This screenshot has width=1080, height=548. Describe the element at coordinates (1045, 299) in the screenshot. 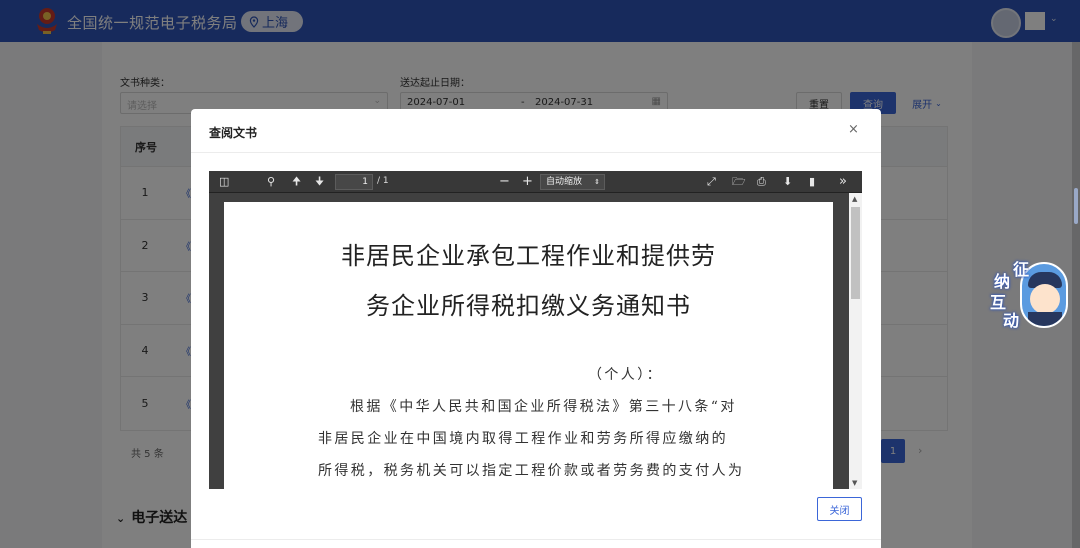

I see `mascot-face` at that location.